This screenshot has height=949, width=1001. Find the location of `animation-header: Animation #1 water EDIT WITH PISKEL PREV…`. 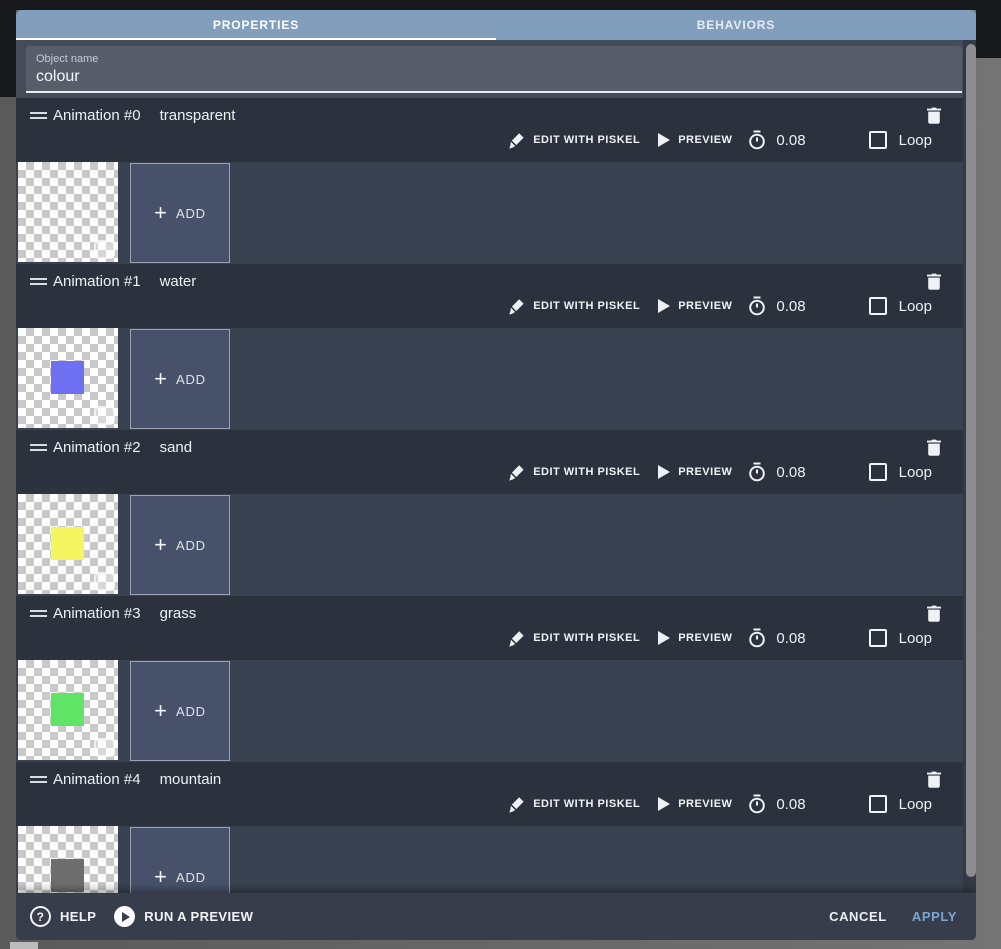

animation-header: Animation #1 water EDIT WITH PISKEL PREV… is located at coordinates (489, 296).